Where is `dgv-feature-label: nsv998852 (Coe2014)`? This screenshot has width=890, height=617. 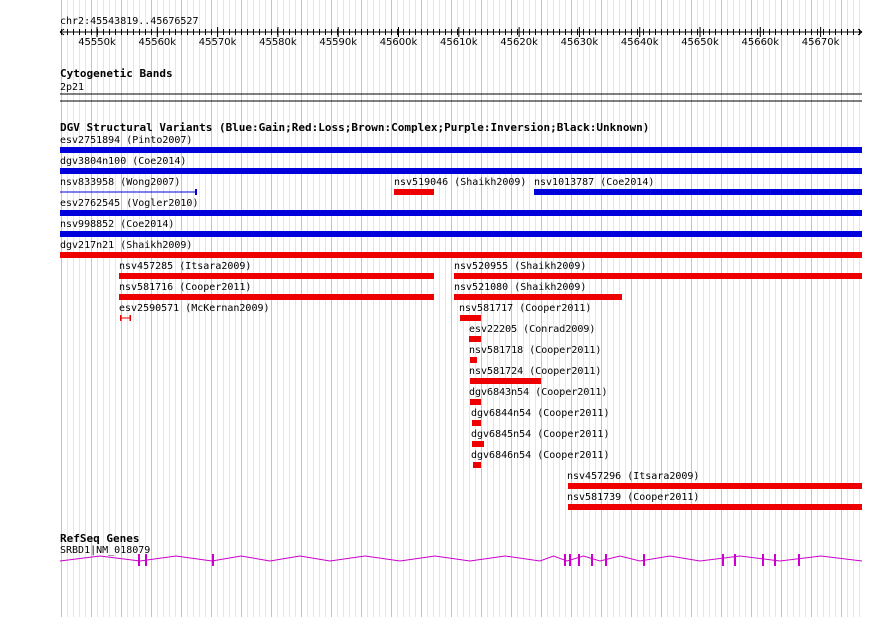
dgv-feature-label: nsv998852 (Coe2014) is located at coordinates (117, 224).